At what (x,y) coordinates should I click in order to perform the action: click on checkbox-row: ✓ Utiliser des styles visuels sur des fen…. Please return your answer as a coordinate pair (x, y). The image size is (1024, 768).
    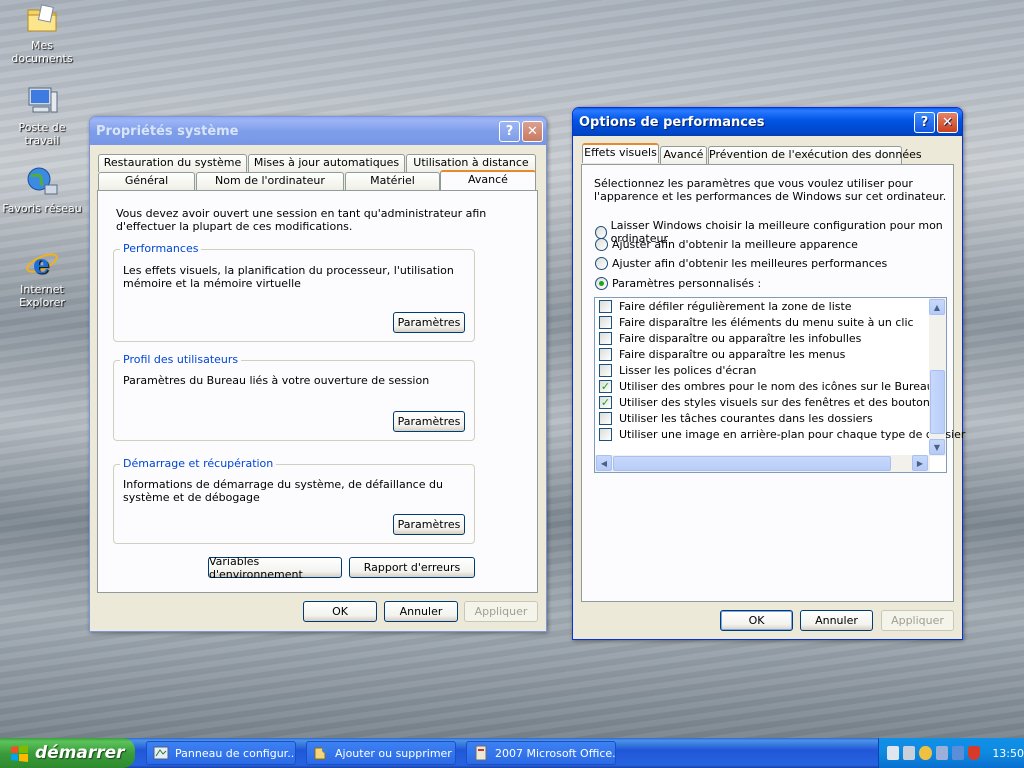
    Looking at the image, I should click on (767, 402).